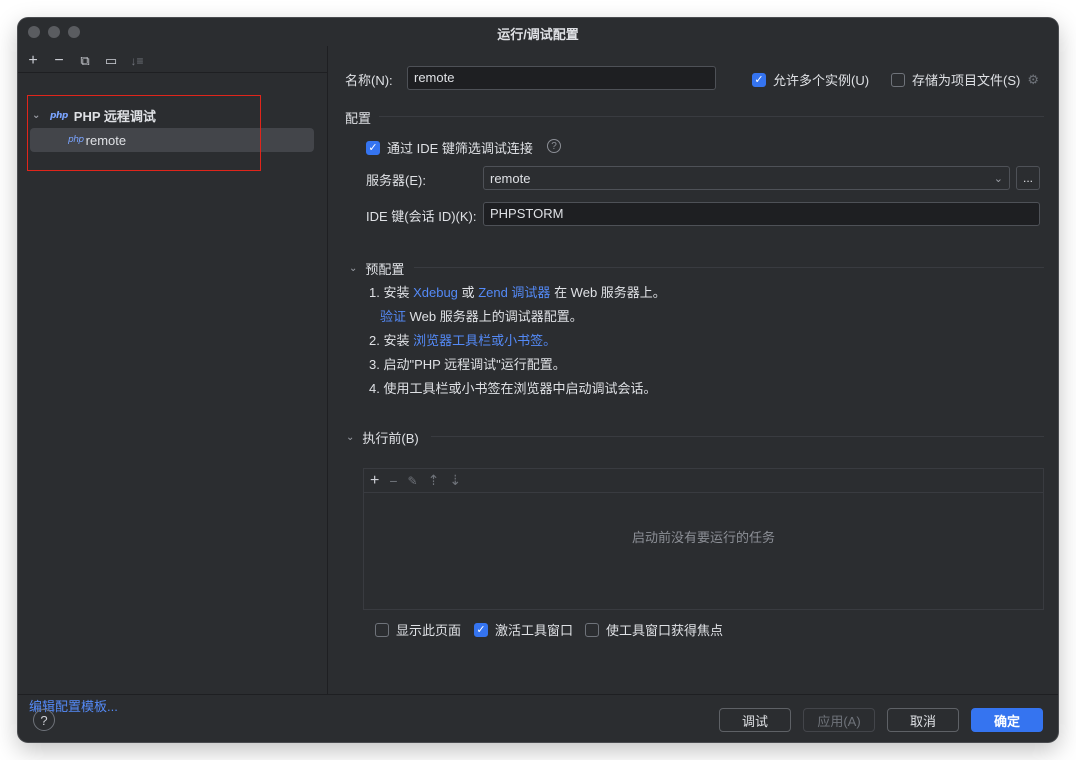  Describe the element at coordinates (468, 292) in the screenshot. I see `step1-or: 或` at that location.